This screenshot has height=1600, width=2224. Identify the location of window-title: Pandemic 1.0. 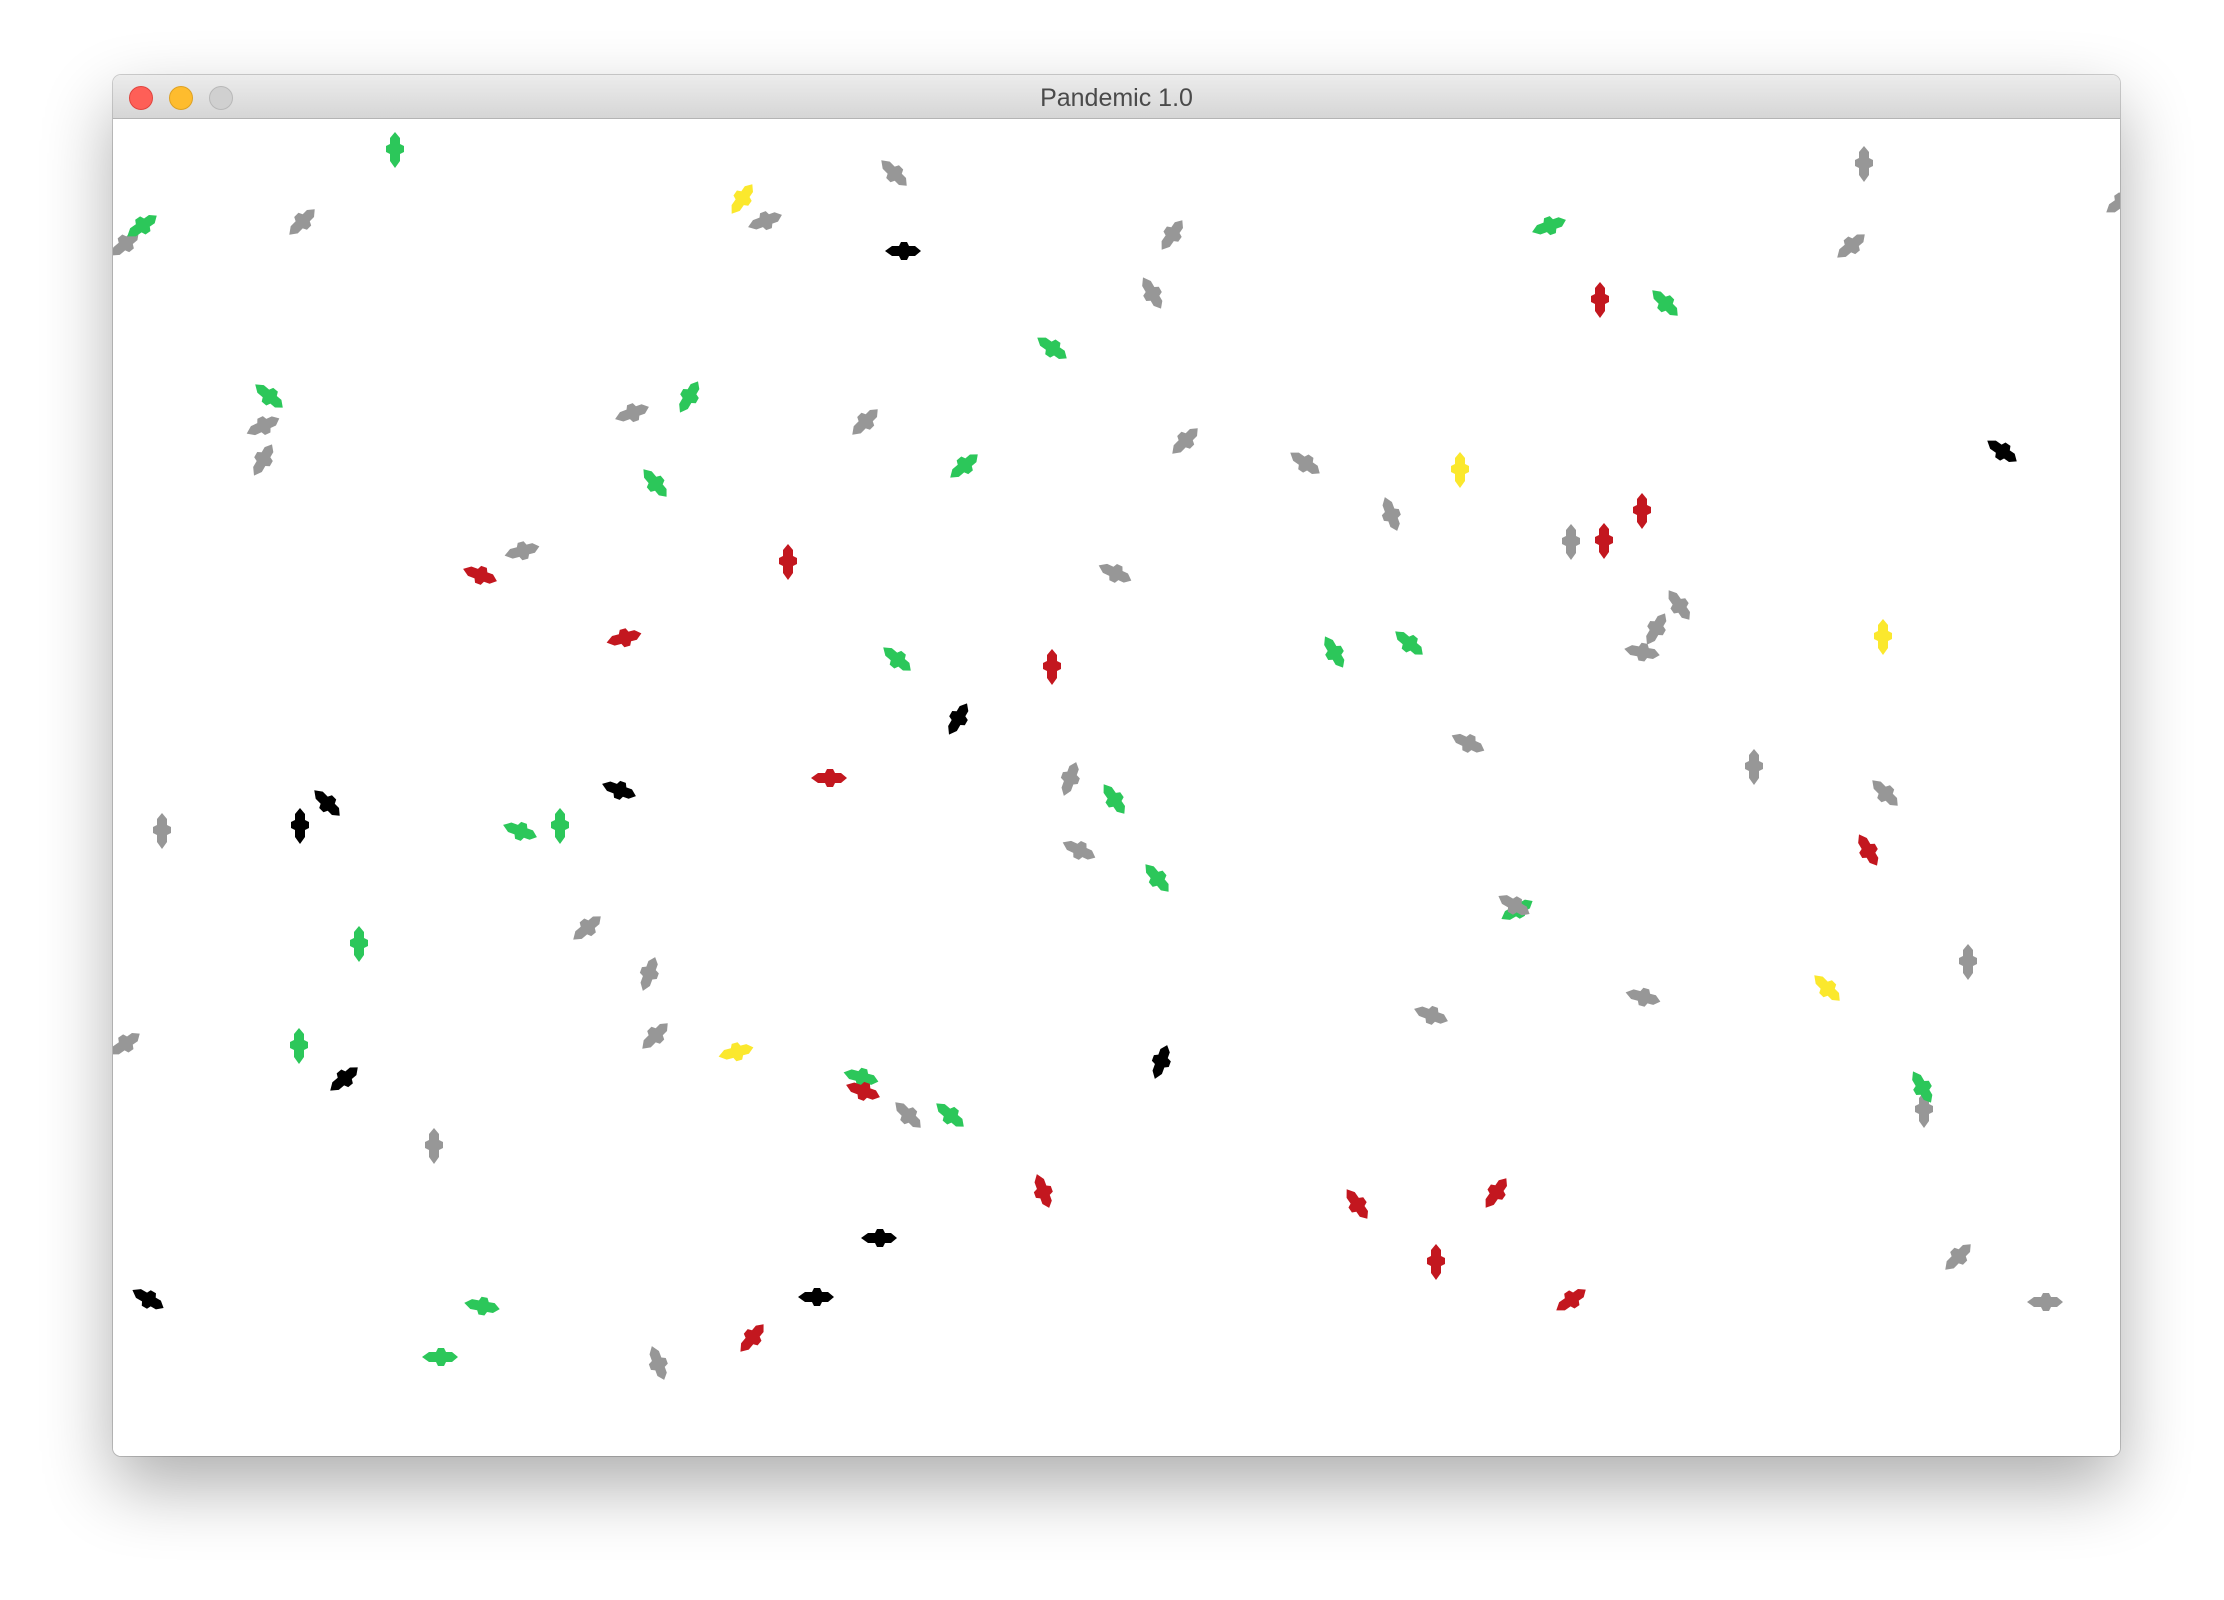
(1116, 98).